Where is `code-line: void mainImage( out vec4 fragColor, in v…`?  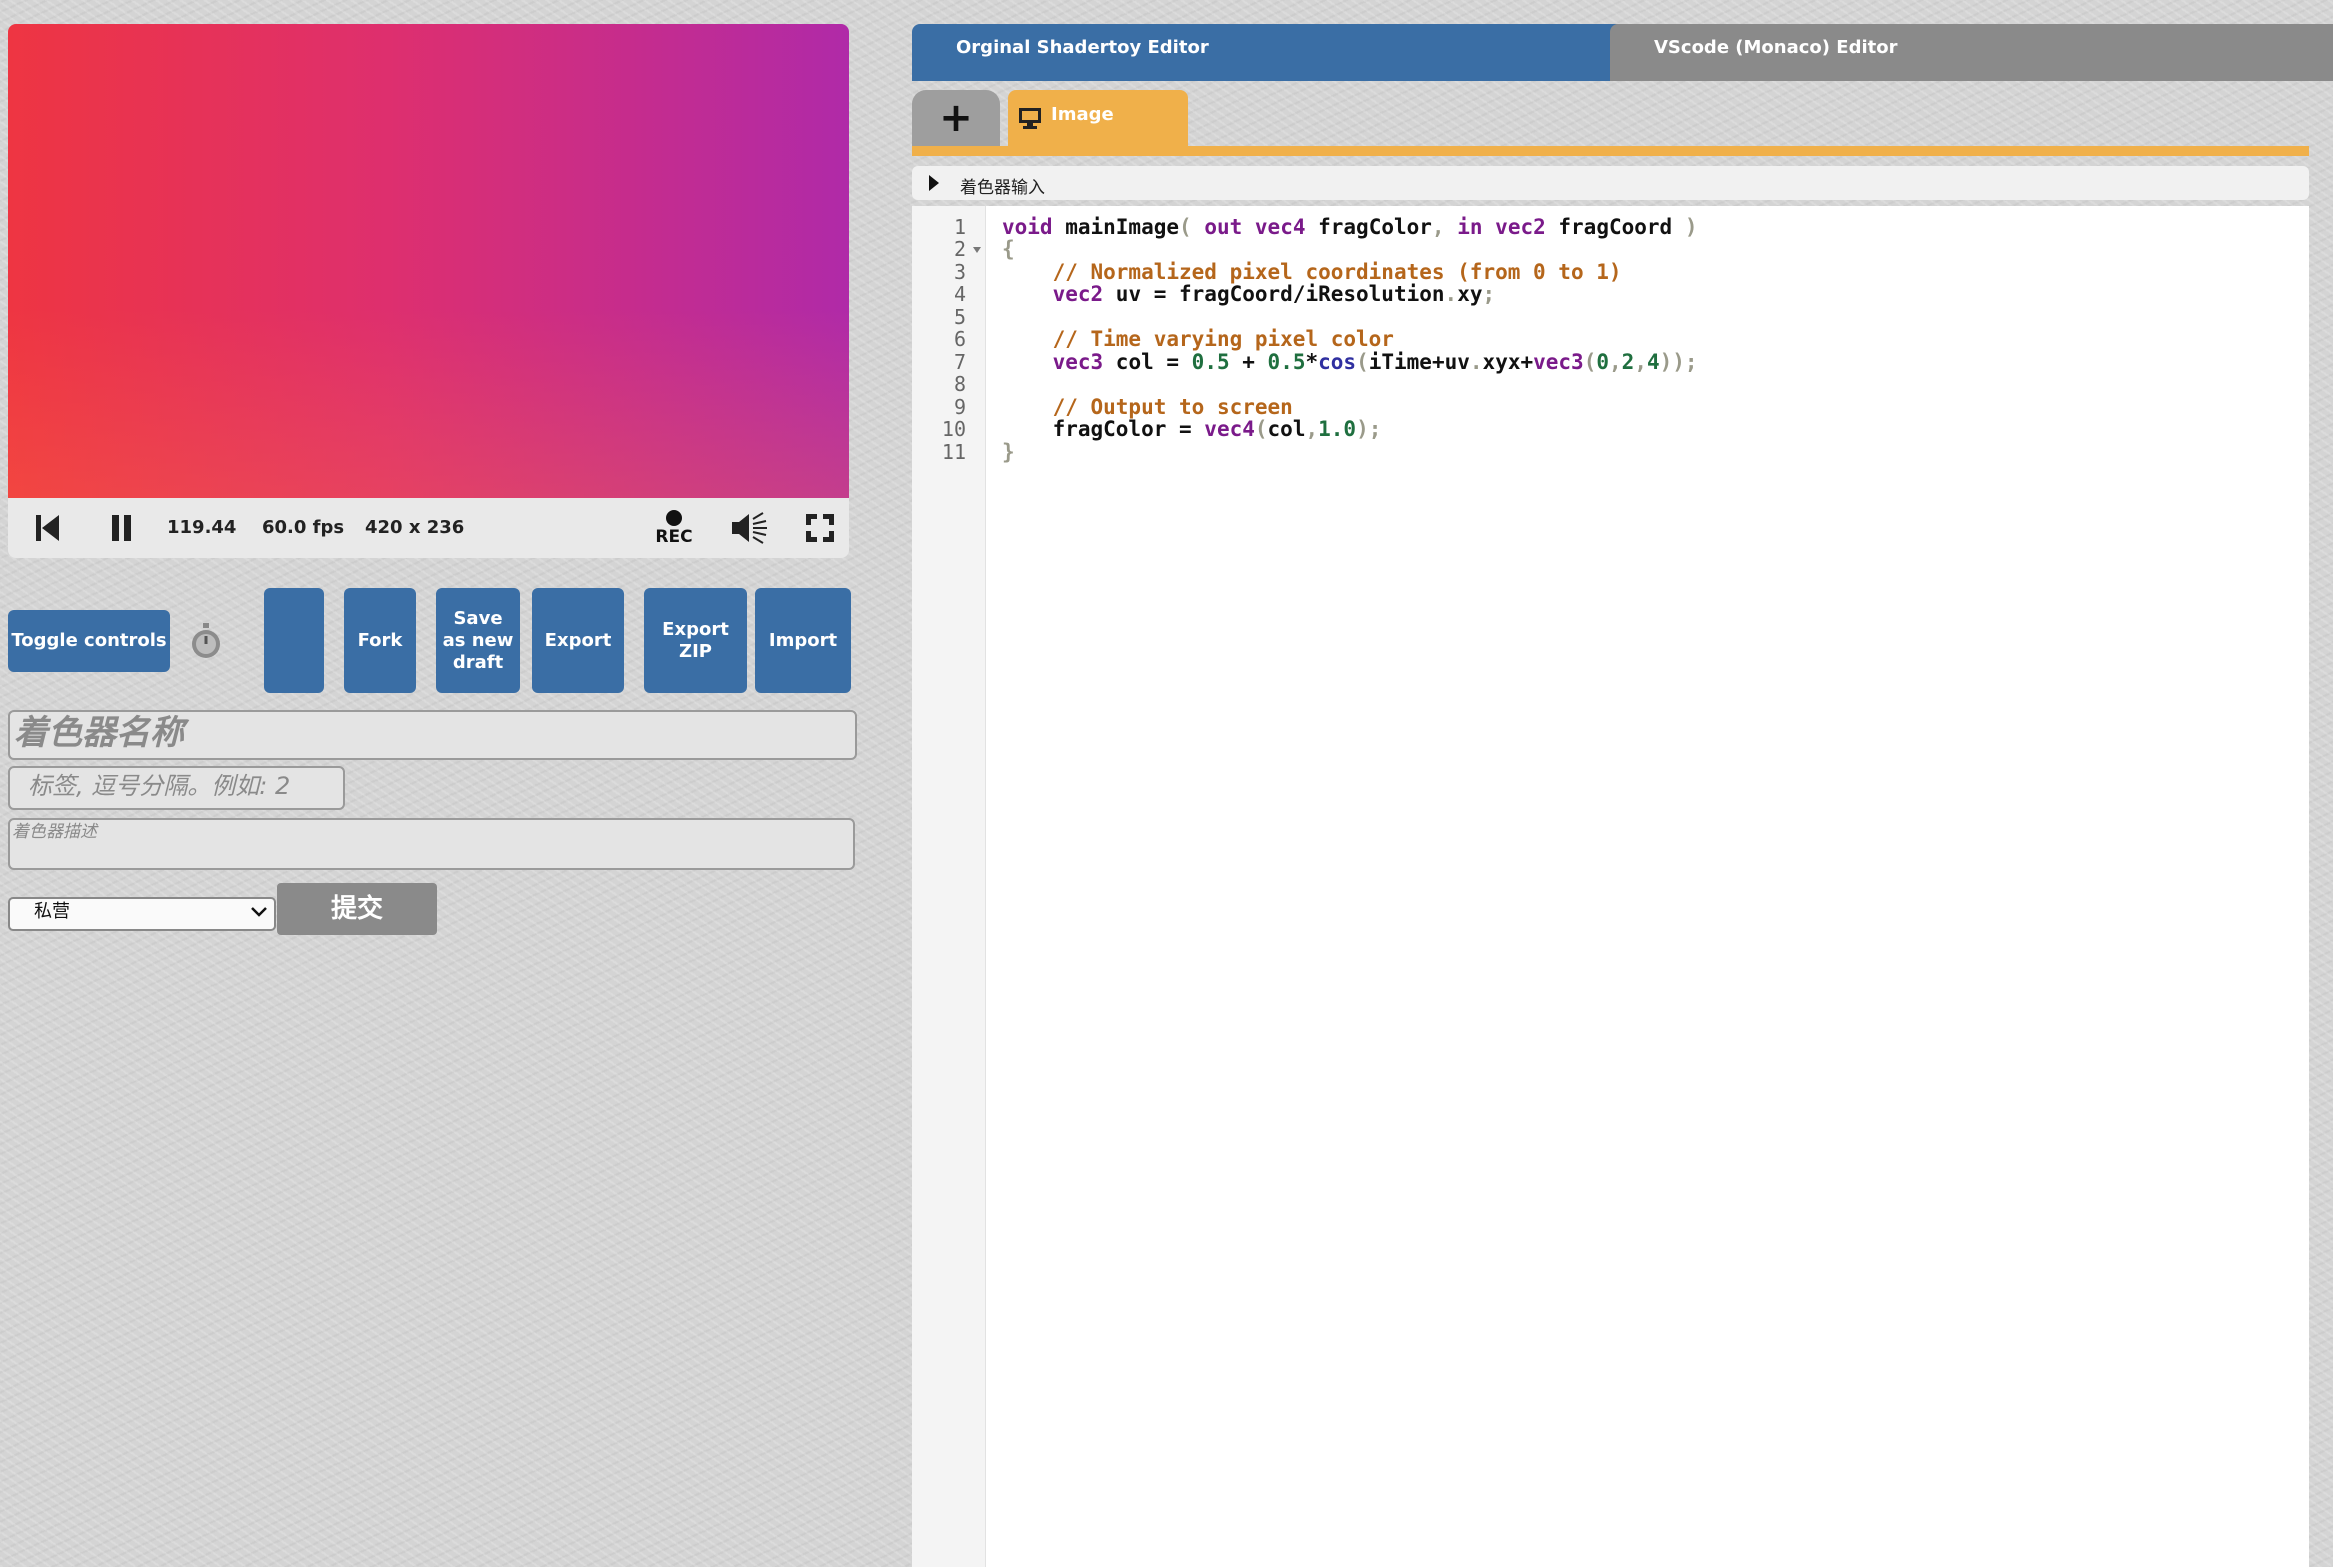
code-line: void mainImage( out vec4 fragColor, in v… is located at coordinates (1349, 227).